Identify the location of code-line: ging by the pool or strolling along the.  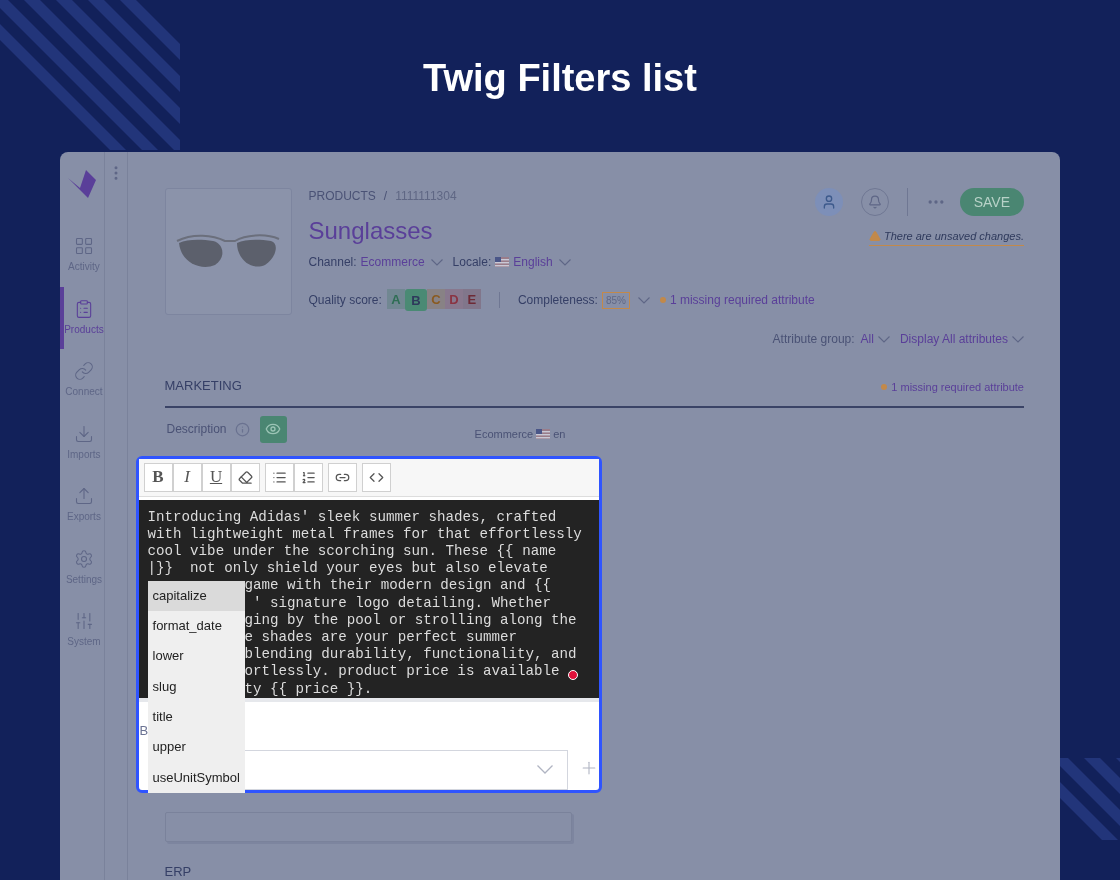
(410, 620).